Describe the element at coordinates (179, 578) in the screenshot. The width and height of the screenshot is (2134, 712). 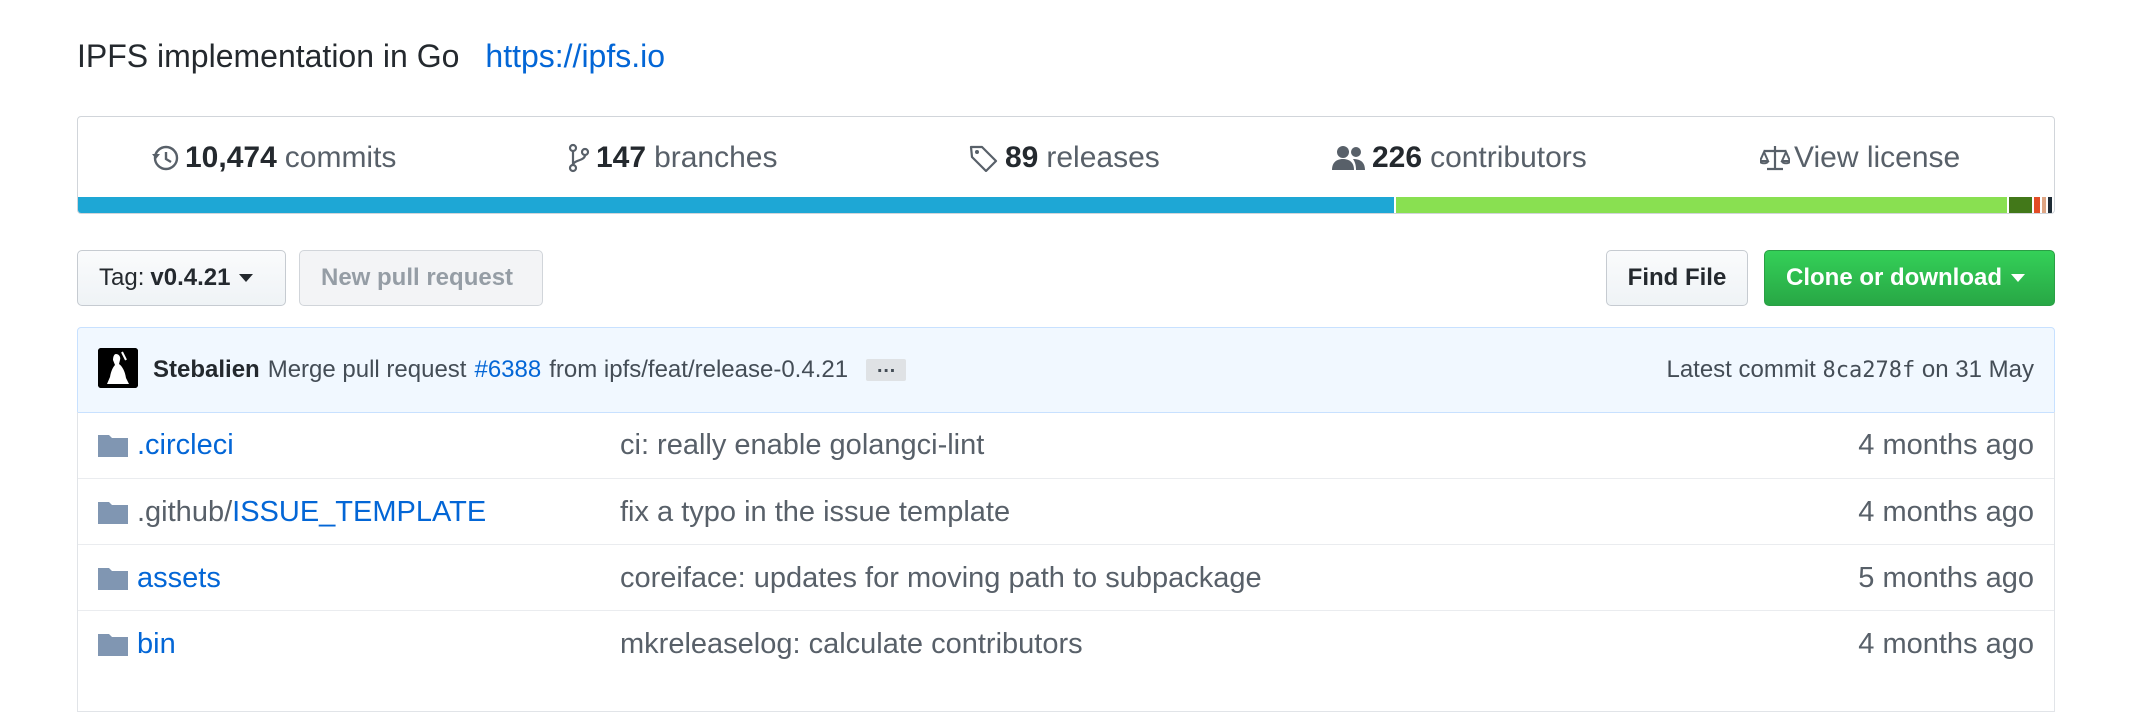
I see `file-name-link: assets` at that location.